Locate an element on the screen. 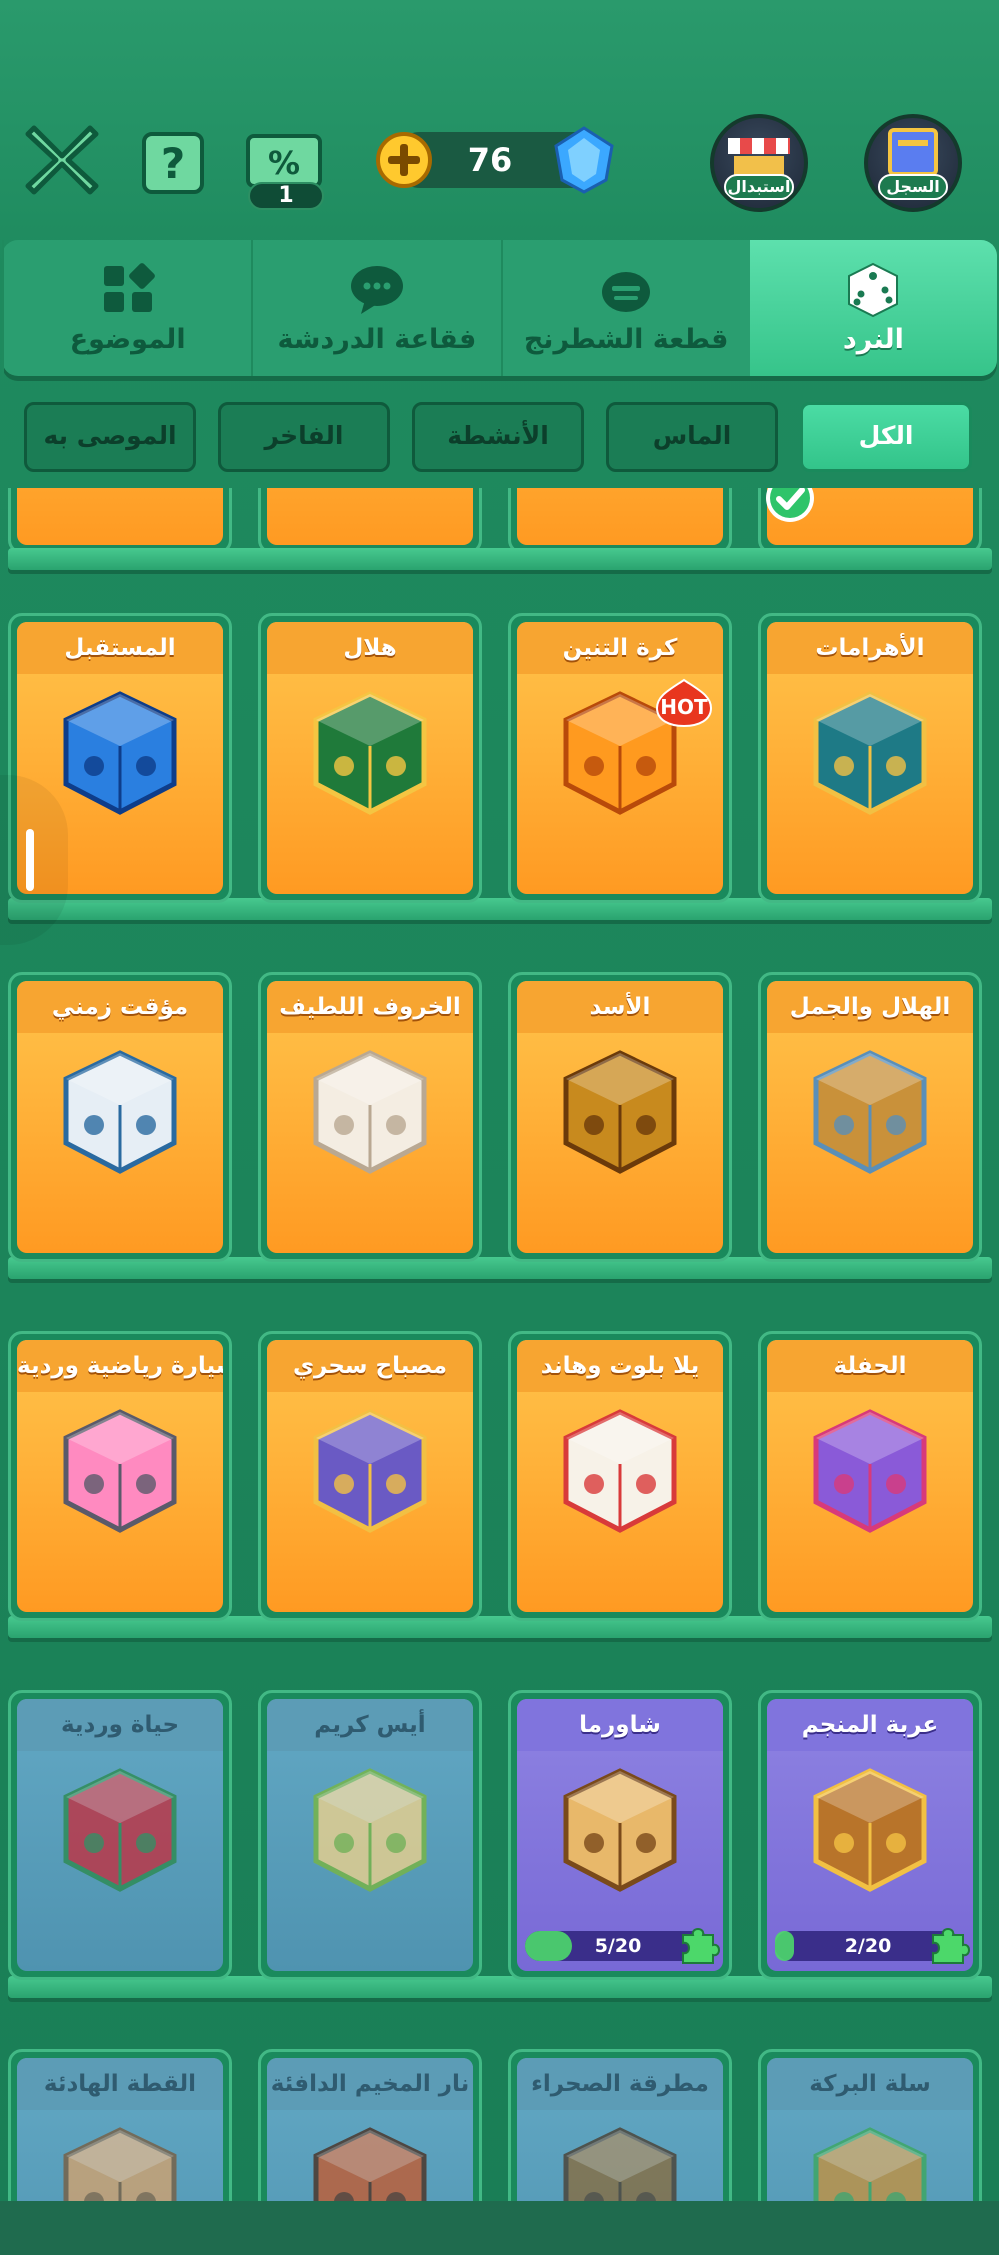 The width and height of the screenshot is (999, 2255). item-card: يلا بلوت وهاند is located at coordinates (620, 1476).